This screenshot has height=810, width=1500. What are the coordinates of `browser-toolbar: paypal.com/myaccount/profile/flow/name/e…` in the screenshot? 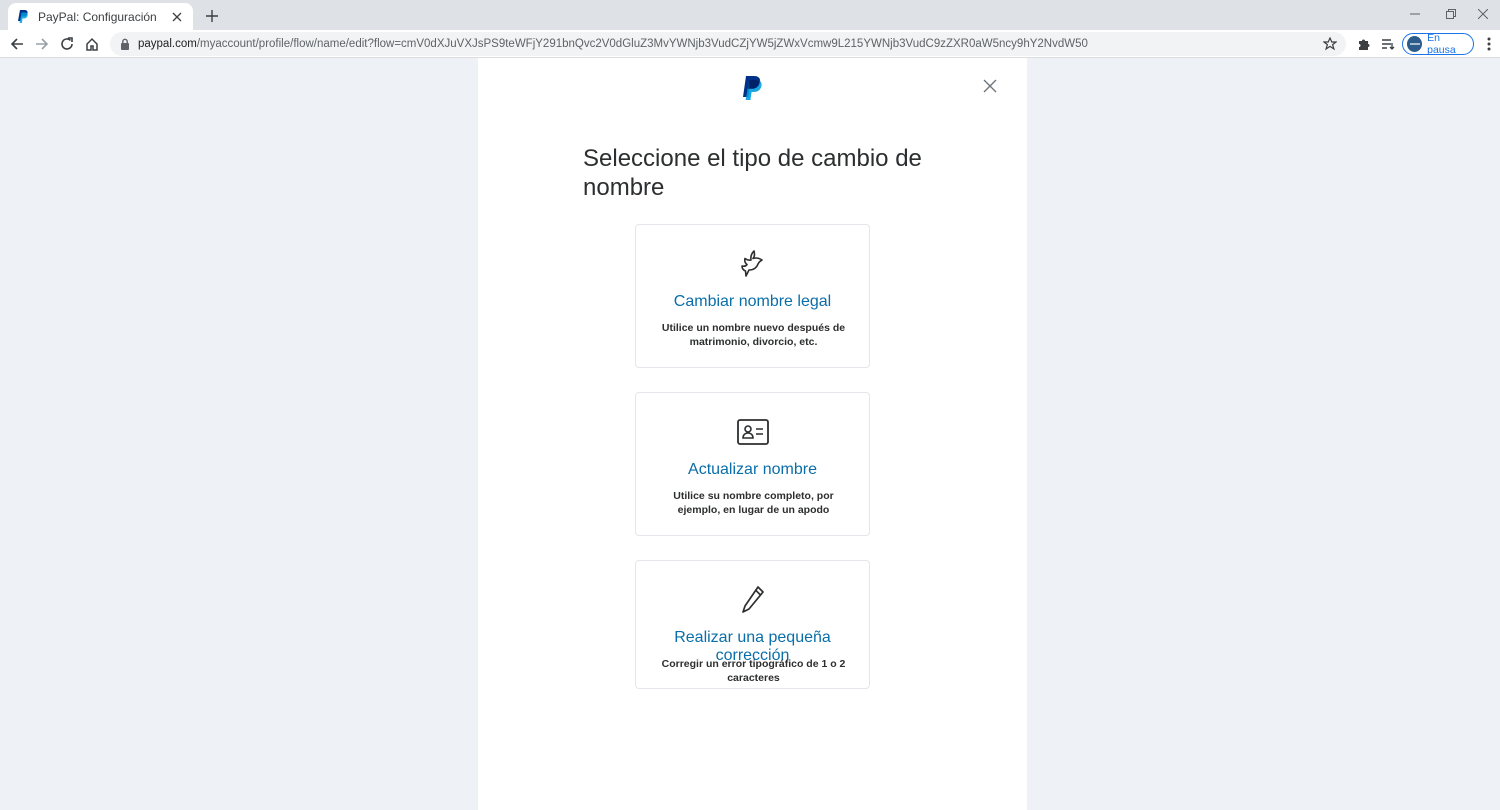 It's located at (750, 44).